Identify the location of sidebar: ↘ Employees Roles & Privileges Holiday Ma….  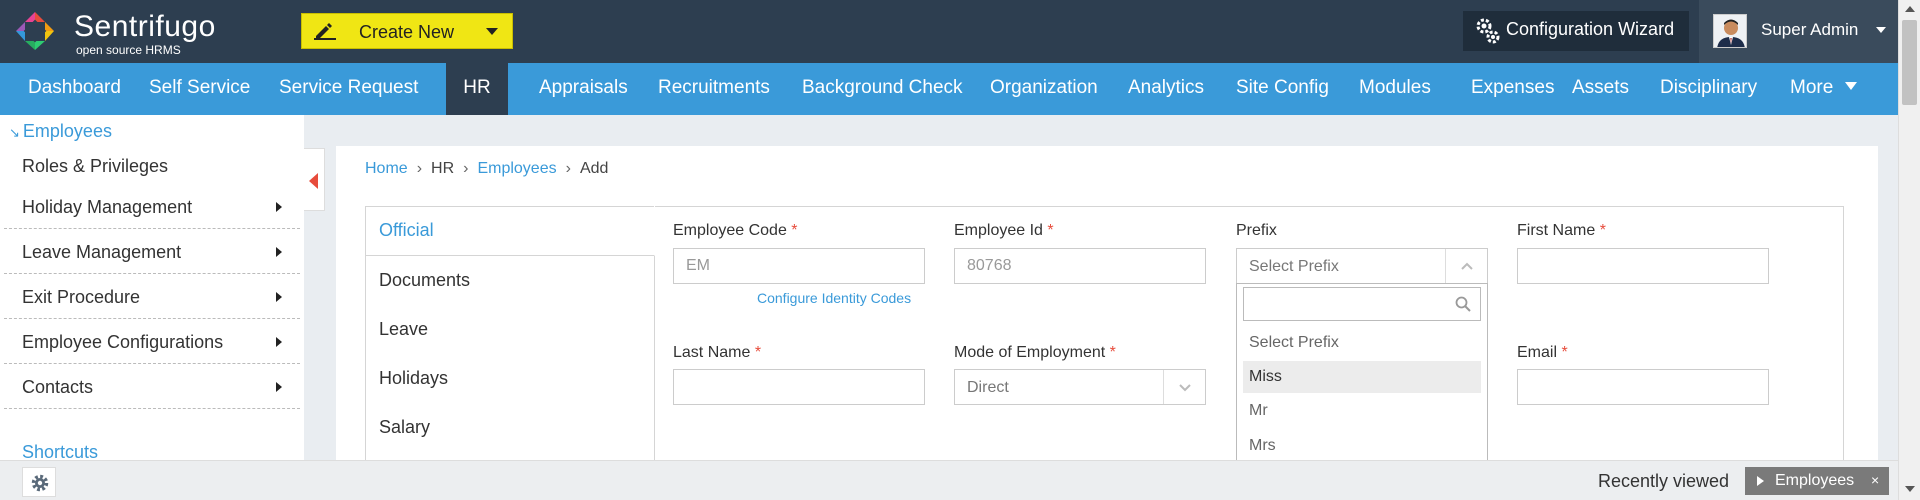
(152, 288).